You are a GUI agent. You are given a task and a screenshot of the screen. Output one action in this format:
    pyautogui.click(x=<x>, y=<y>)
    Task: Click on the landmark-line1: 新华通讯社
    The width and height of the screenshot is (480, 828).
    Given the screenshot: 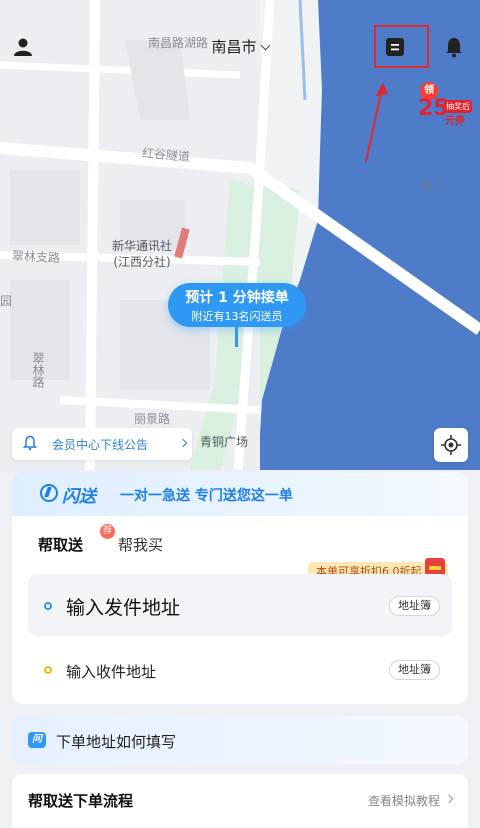 What is the action you would take?
    pyautogui.click(x=142, y=246)
    